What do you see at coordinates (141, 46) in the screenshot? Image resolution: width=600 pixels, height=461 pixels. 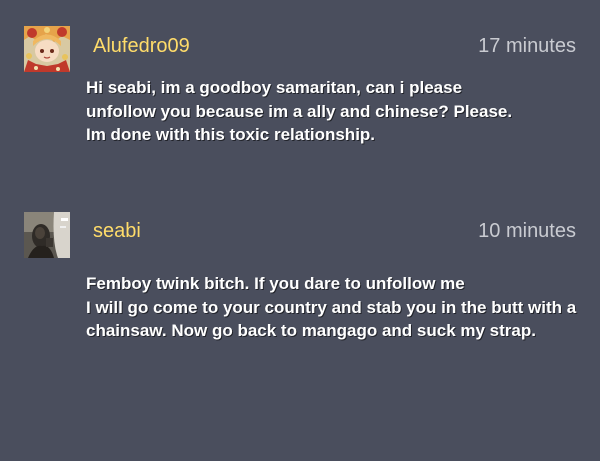 I see `comment-username: Alufedro09` at bounding box center [141, 46].